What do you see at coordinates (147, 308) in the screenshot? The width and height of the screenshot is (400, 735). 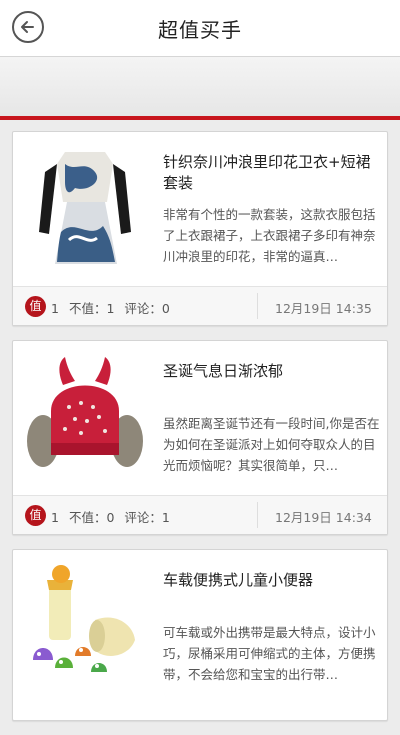 I see `comment-count: 评论：0` at bounding box center [147, 308].